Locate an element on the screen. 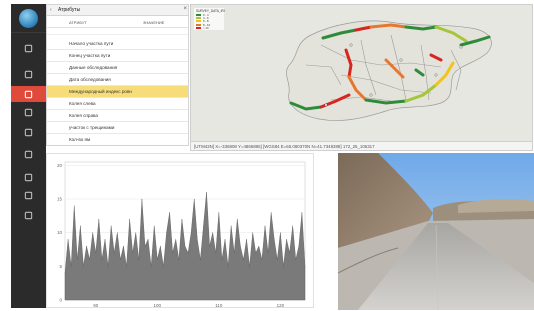 This screenshot has height=311, width=534. attribute-label: Дата обследования is located at coordinates (90, 79).